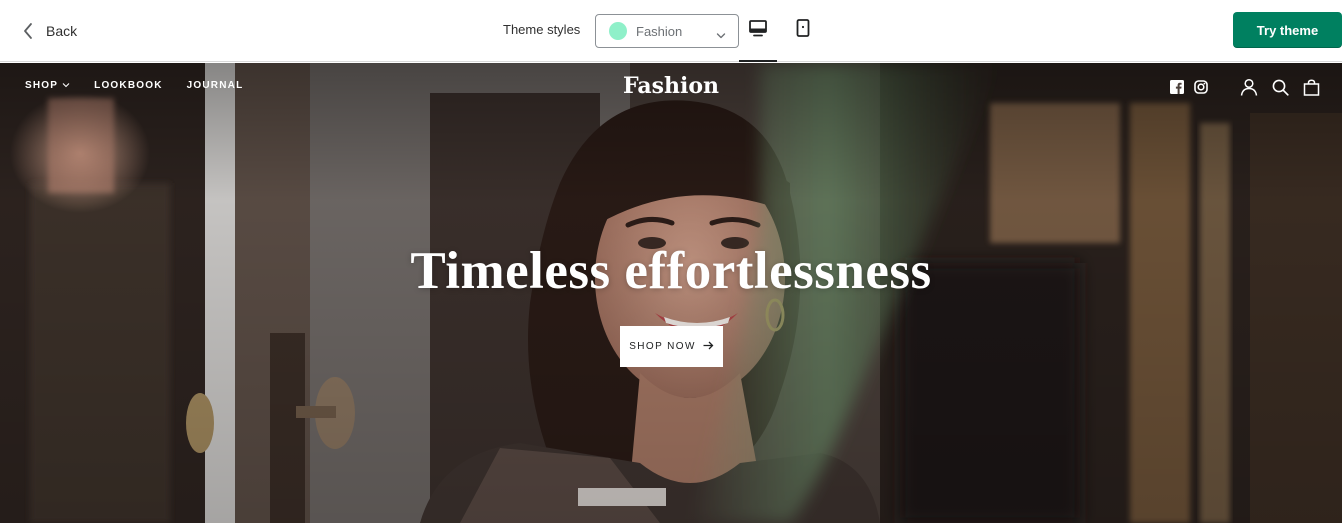 The height and width of the screenshot is (523, 1342). I want to click on store-logo: Fashion, so click(671, 86).